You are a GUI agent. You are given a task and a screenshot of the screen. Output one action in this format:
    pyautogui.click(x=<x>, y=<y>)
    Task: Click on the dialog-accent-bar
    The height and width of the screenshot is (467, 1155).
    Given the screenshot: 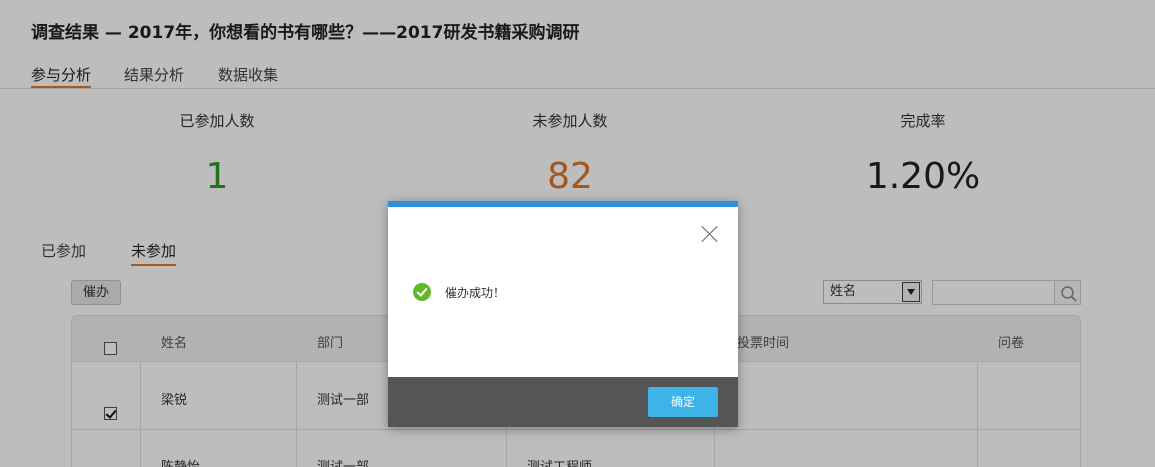 What is the action you would take?
    pyautogui.click(x=563, y=204)
    